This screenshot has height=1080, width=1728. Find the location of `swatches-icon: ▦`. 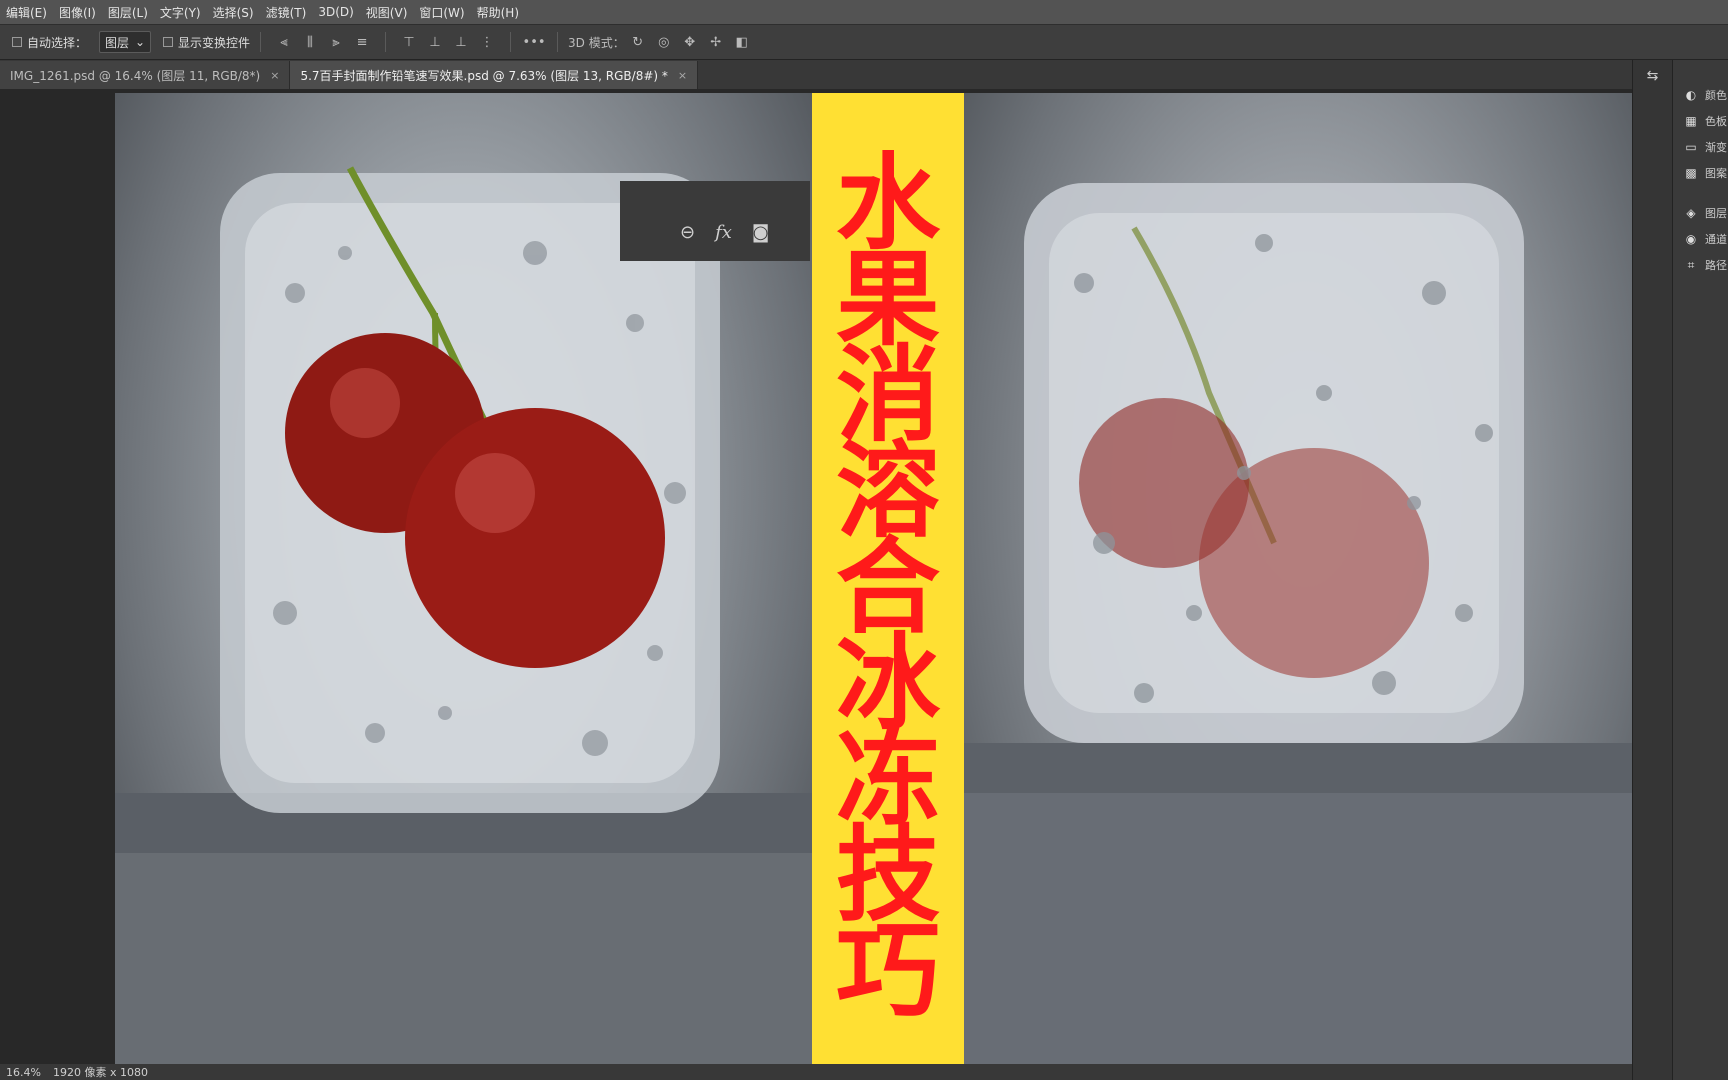

swatches-icon: ▦ is located at coordinates (1691, 121).